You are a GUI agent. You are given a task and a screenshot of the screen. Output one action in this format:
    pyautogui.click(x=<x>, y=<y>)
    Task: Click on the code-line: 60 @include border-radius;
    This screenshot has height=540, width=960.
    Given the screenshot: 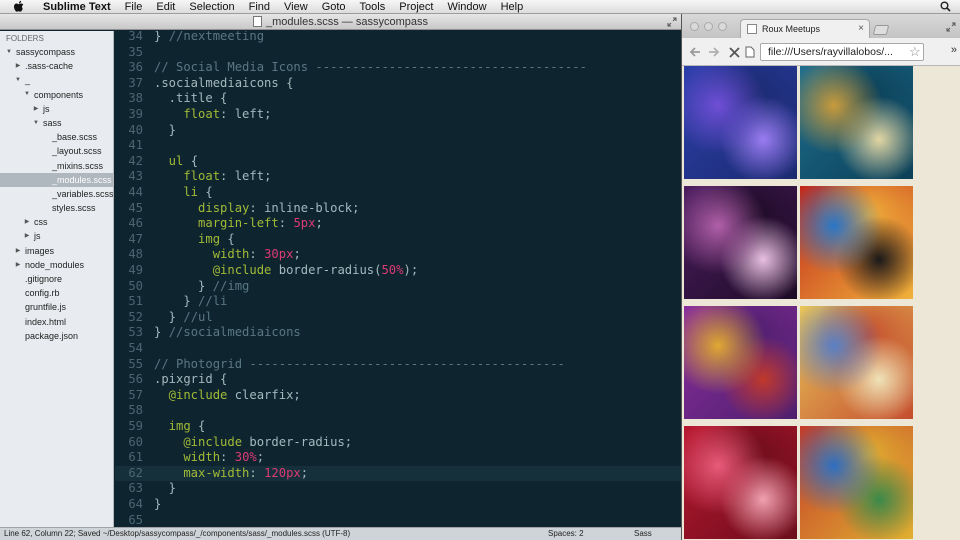 What is the action you would take?
    pyautogui.click(x=398, y=443)
    